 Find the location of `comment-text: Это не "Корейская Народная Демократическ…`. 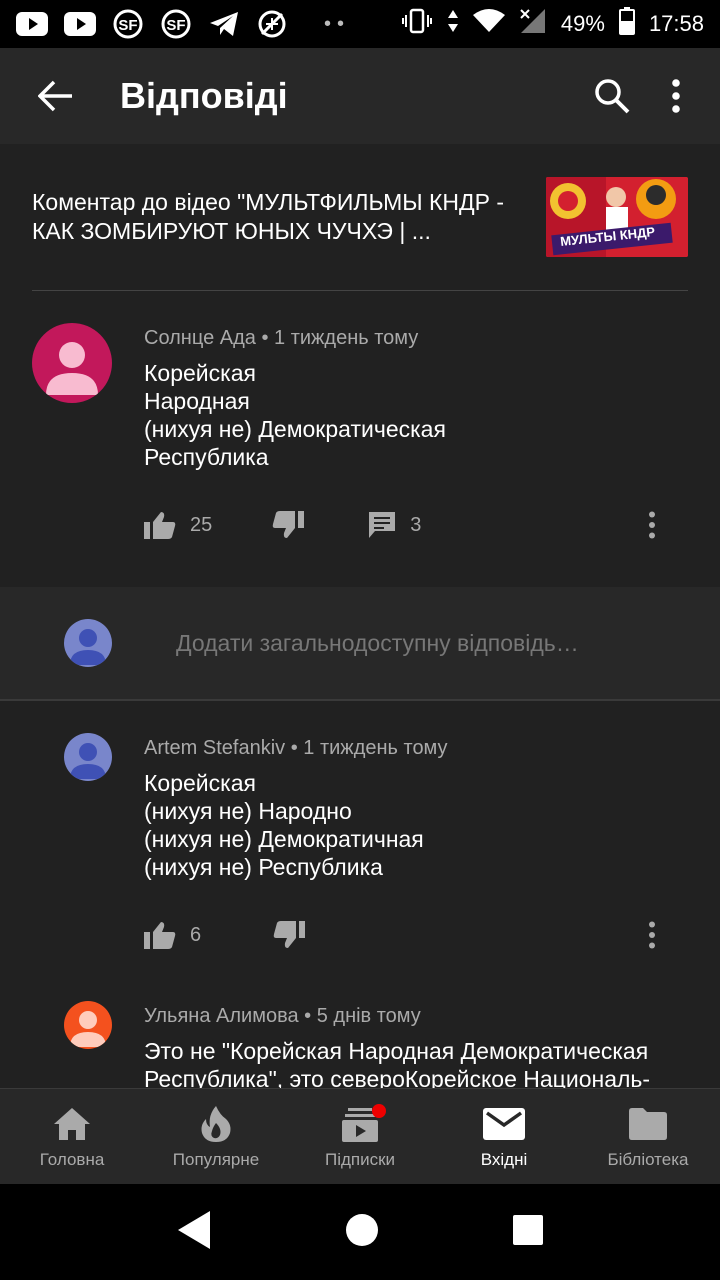

comment-text: Это не "Корейская Народная Демократическ… is located at coordinates (397, 1063).